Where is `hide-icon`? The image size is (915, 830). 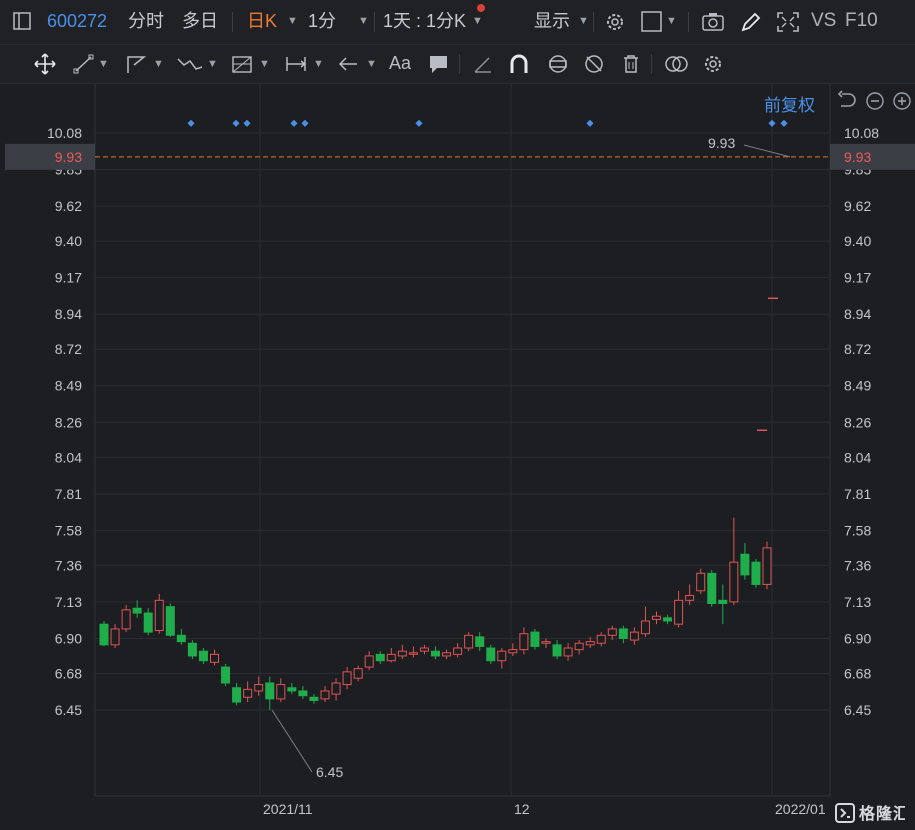
hide-icon is located at coordinates (594, 64).